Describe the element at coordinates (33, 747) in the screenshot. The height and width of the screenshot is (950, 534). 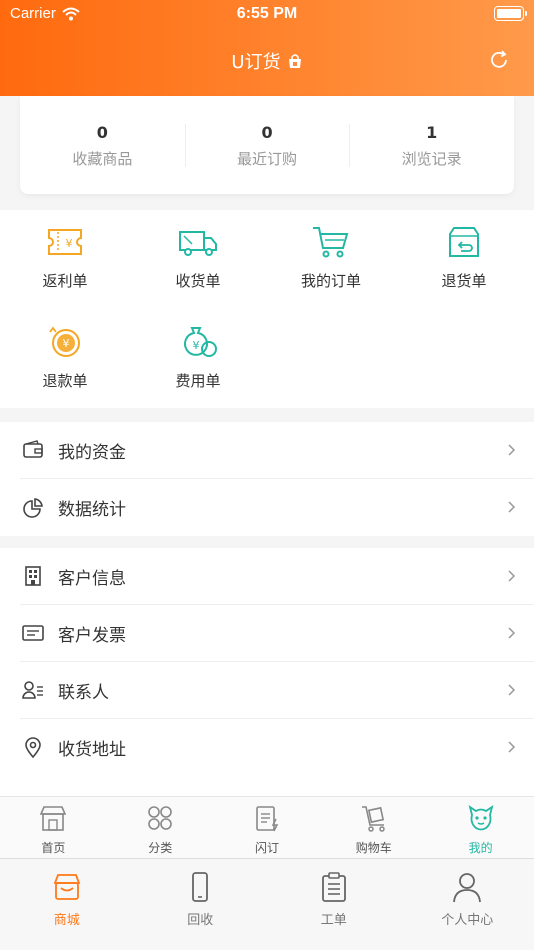
I see `location-pin-icon` at that location.